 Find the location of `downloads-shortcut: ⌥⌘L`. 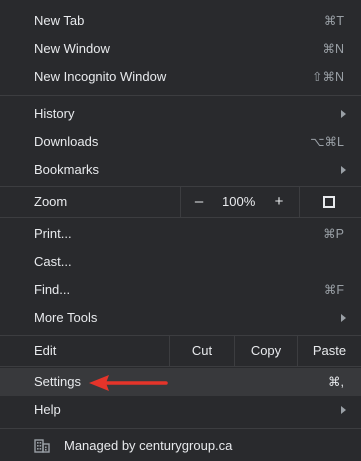

downloads-shortcut: ⌥⌘L is located at coordinates (327, 142).